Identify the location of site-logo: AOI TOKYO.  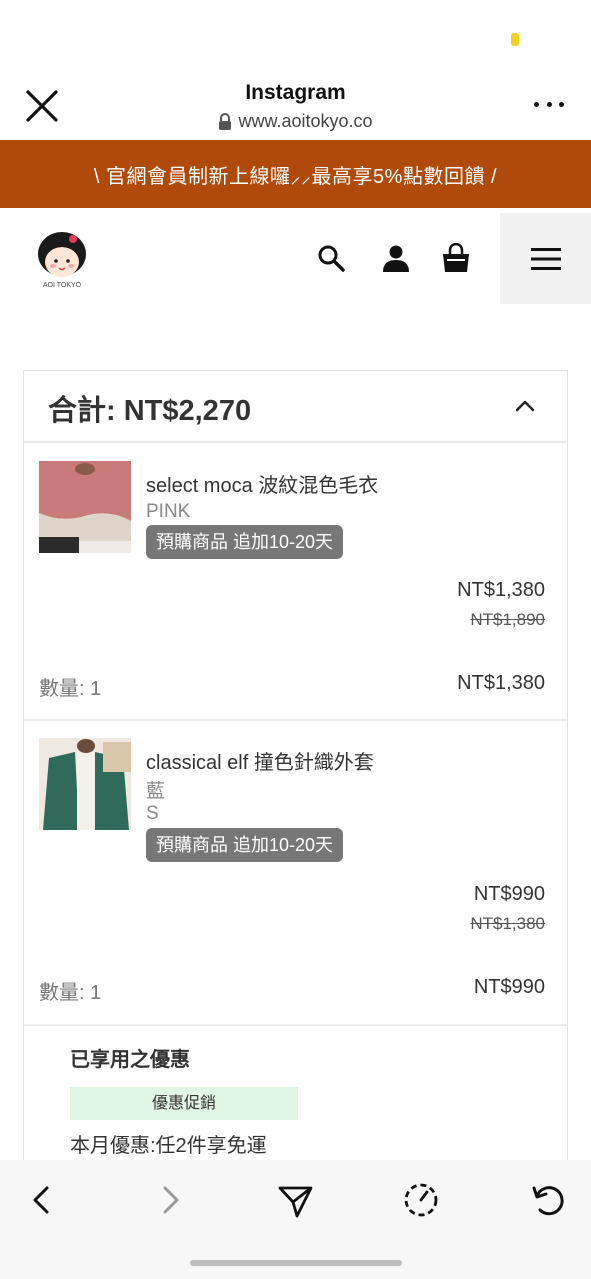
(62, 258).